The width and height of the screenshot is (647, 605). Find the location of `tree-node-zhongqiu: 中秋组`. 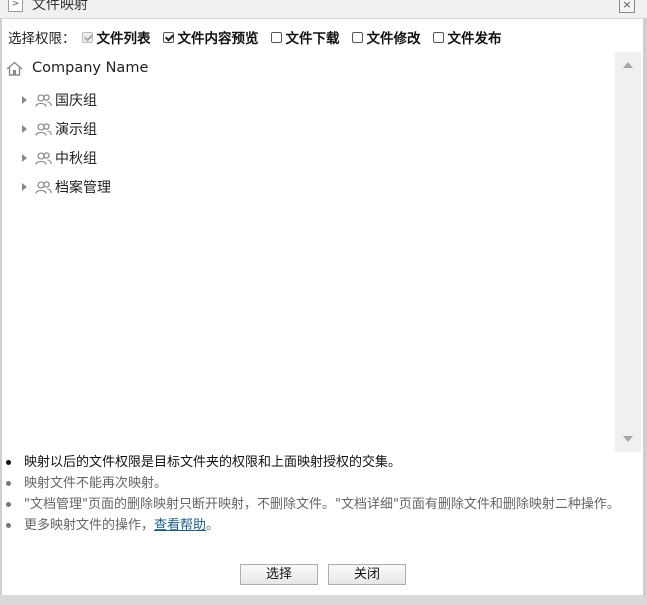

tree-node-zhongqiu: 中秋组 is located at coordinates (59, 158).